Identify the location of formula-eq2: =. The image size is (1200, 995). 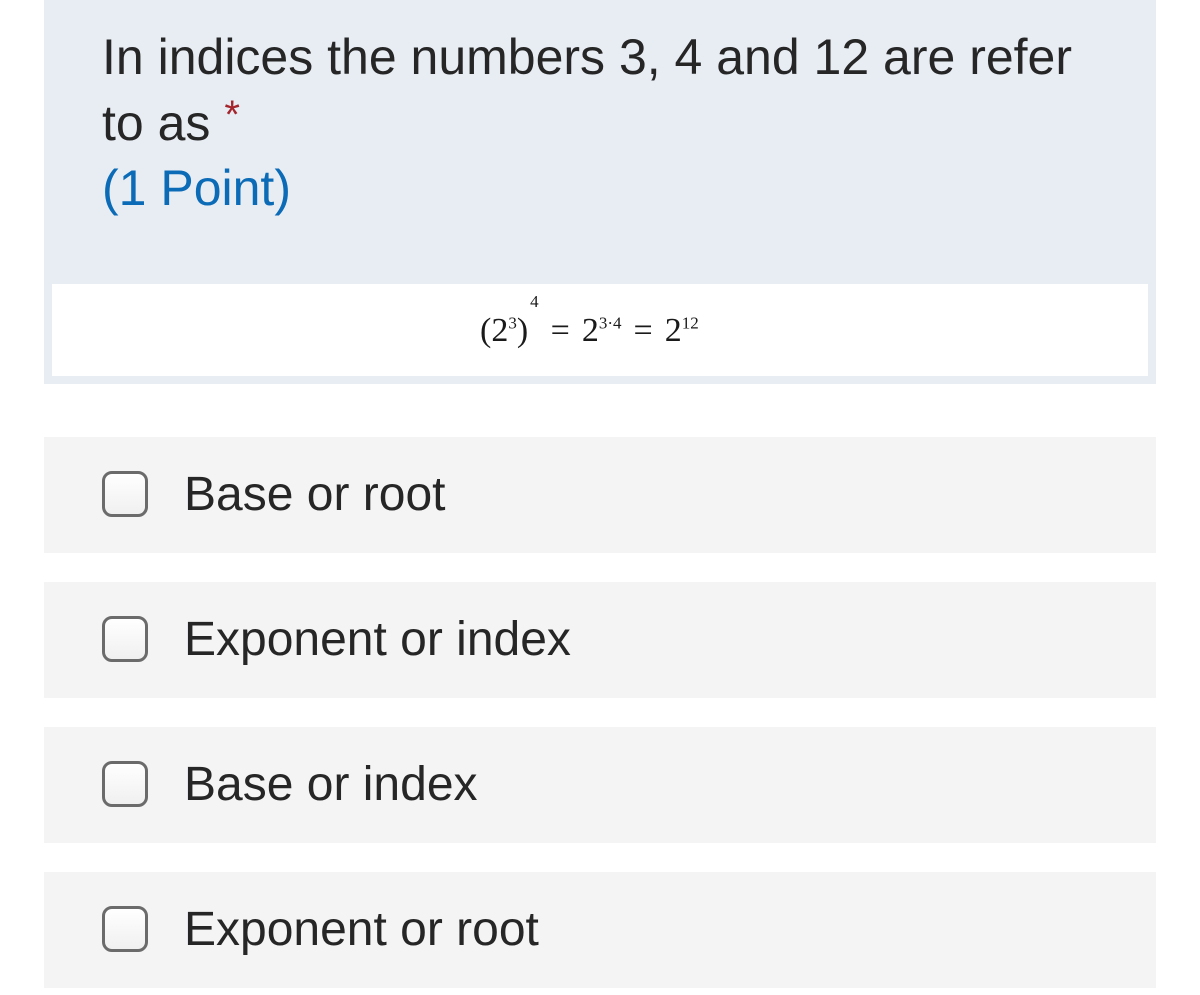
(643, 330).